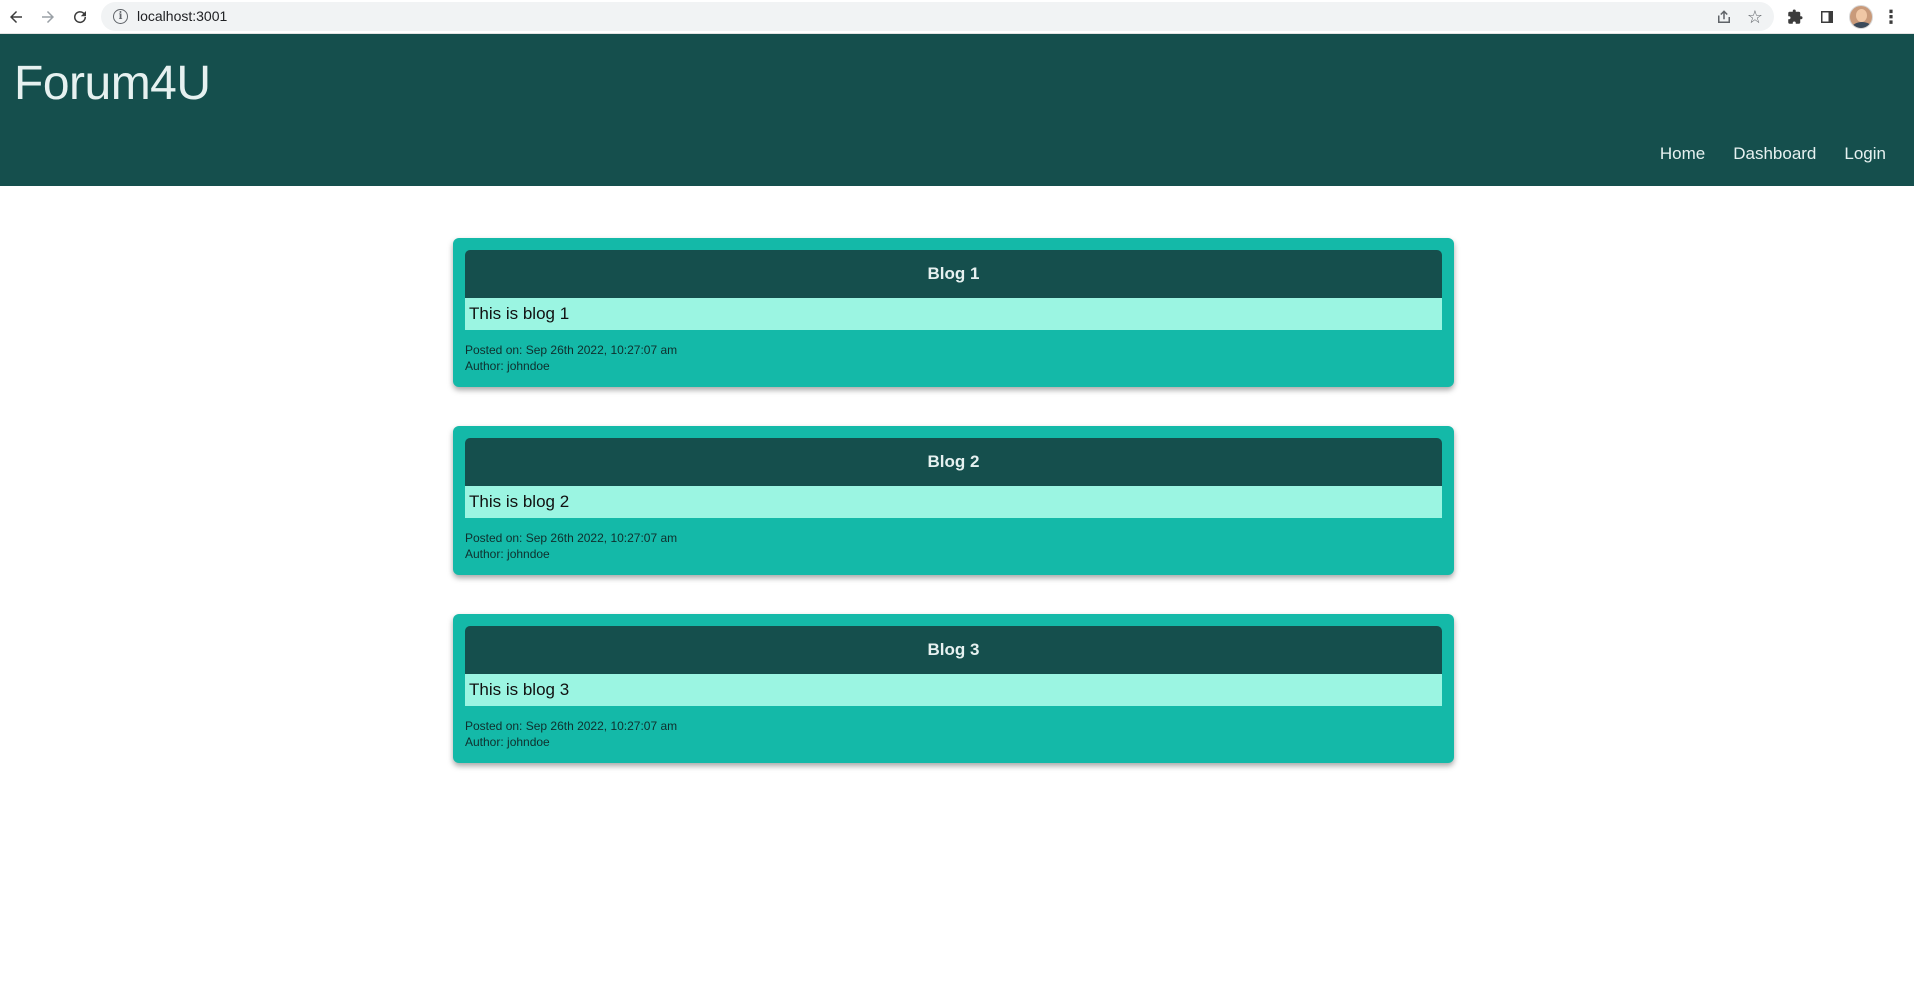  I want to click on blog-title: Blog 2, so click(953, 462).